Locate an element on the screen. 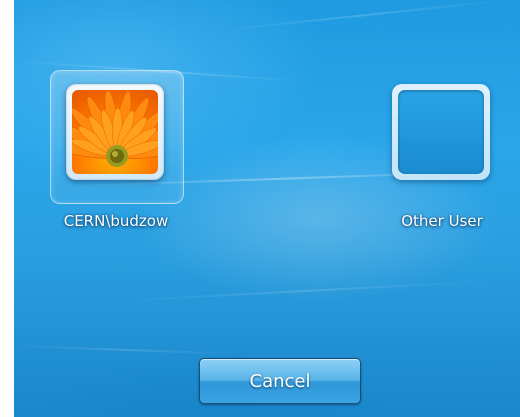 Image resolution: width=520 pixels, height=417 pixels. user-name-label: CERN\budzow is located at coordinates (116, 221).